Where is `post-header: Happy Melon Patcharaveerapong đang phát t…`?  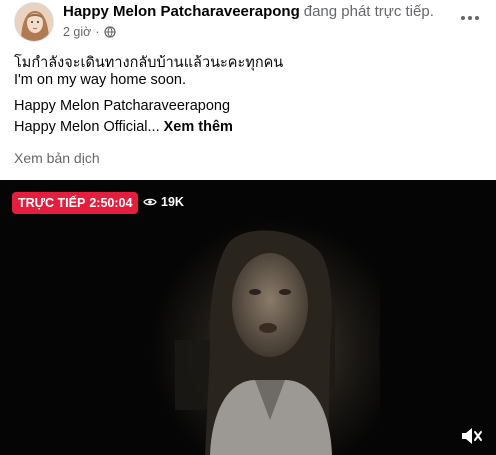
post-header: Happy Melon Patcharaveerapong đang phát t… is located at coordinates (248, 24).